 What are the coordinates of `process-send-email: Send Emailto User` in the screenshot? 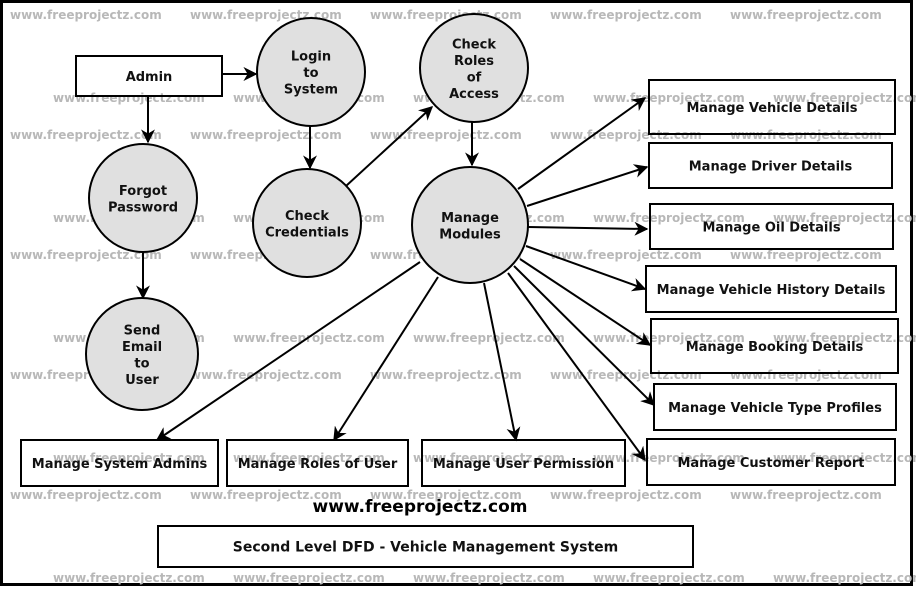 It's located at (142, 354).